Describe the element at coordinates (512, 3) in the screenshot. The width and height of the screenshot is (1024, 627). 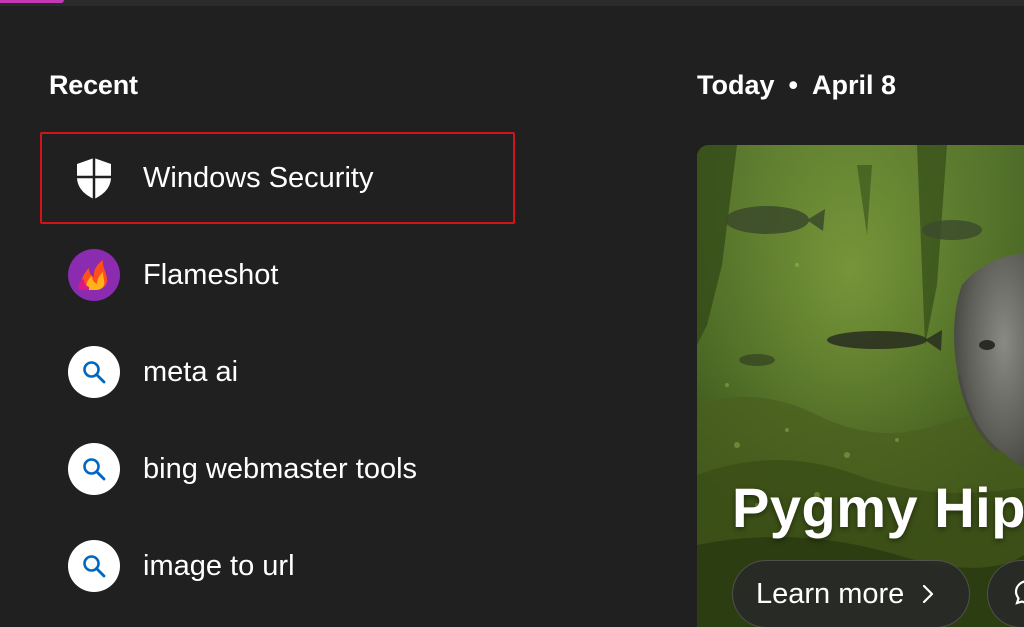
I see `top-strip` at that location.